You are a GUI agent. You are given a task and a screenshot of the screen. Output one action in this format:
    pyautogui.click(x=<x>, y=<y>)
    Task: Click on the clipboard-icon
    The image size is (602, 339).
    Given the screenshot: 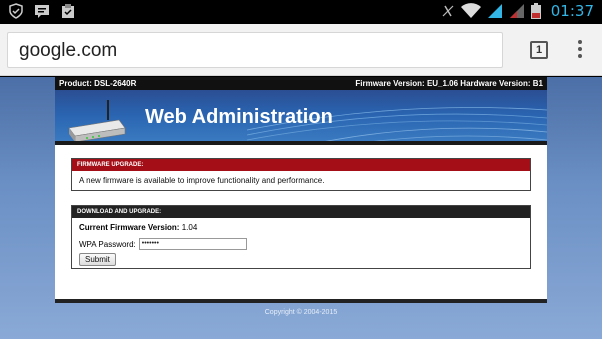 What is the action you would take?
    pyautogui.click(x=68, y=11)
    